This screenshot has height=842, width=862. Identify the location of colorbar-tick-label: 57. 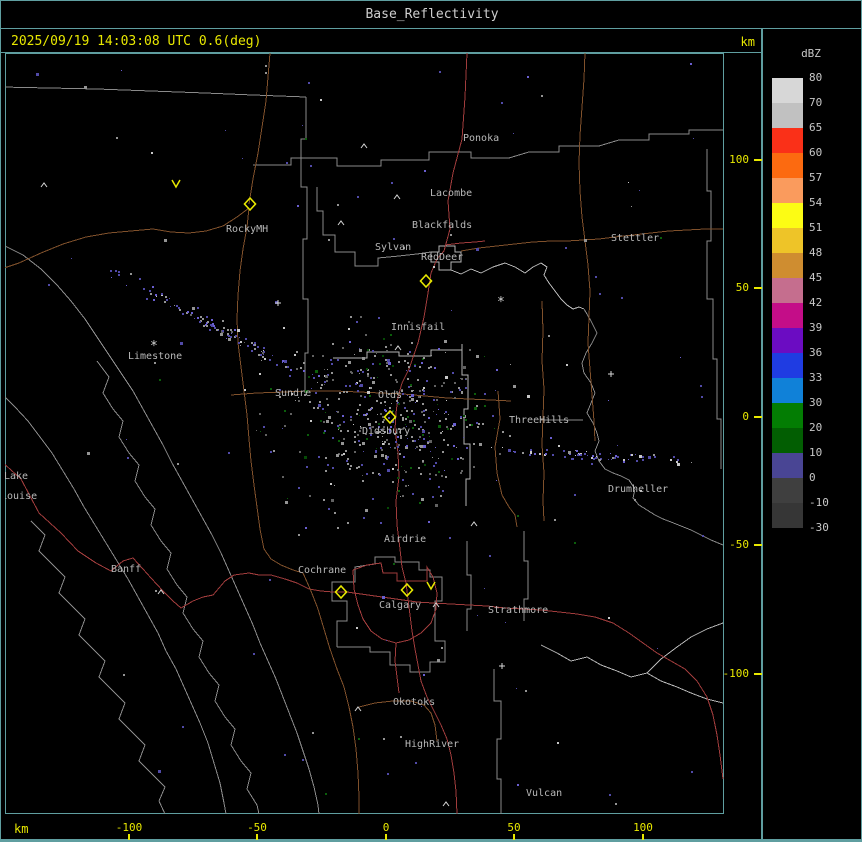
(816, 177).